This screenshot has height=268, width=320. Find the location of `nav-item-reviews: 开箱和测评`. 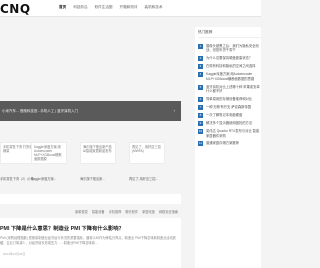

nav-item-reviews: 开箱和测评 is located at coordinates (129, 7).